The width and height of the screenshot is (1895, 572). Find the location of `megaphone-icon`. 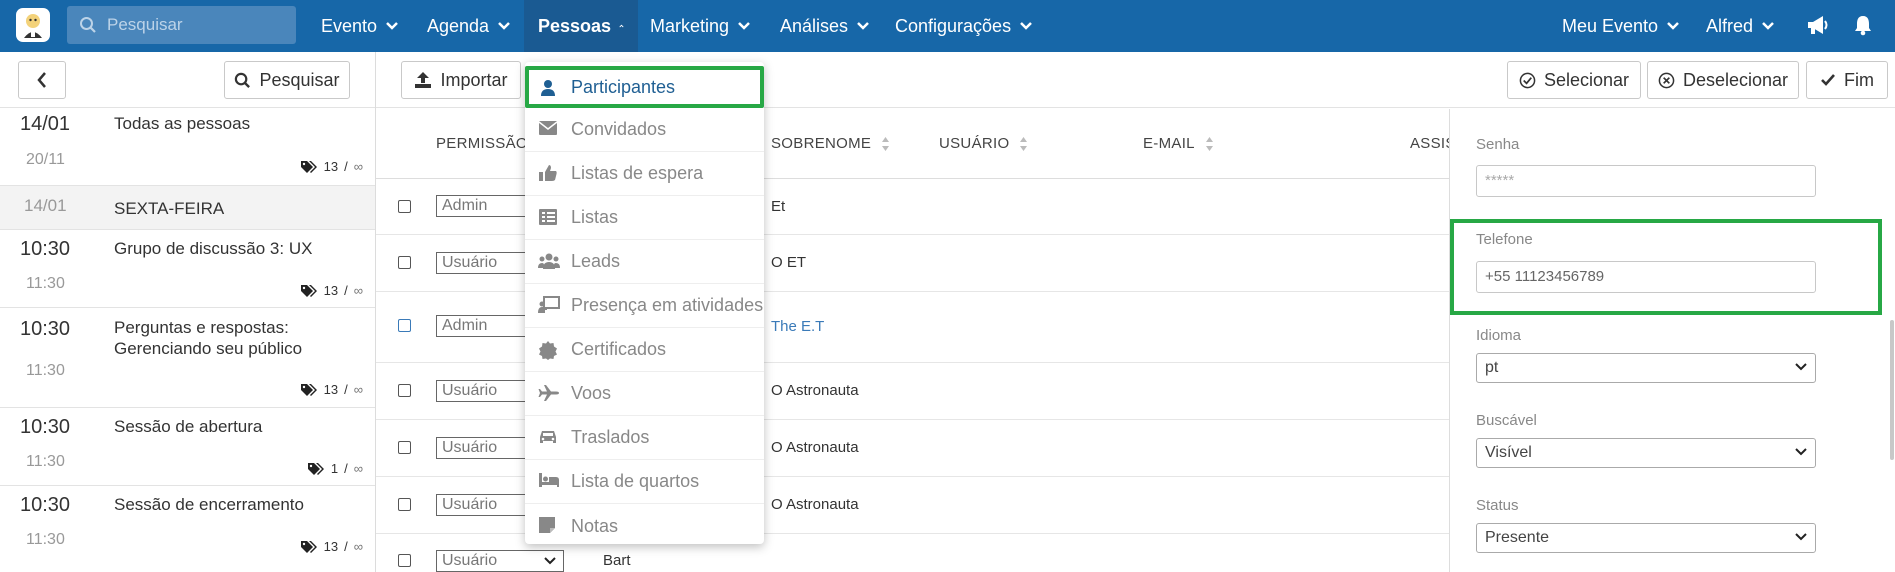

megaphone-icon is located at coordinates (1818, 25).